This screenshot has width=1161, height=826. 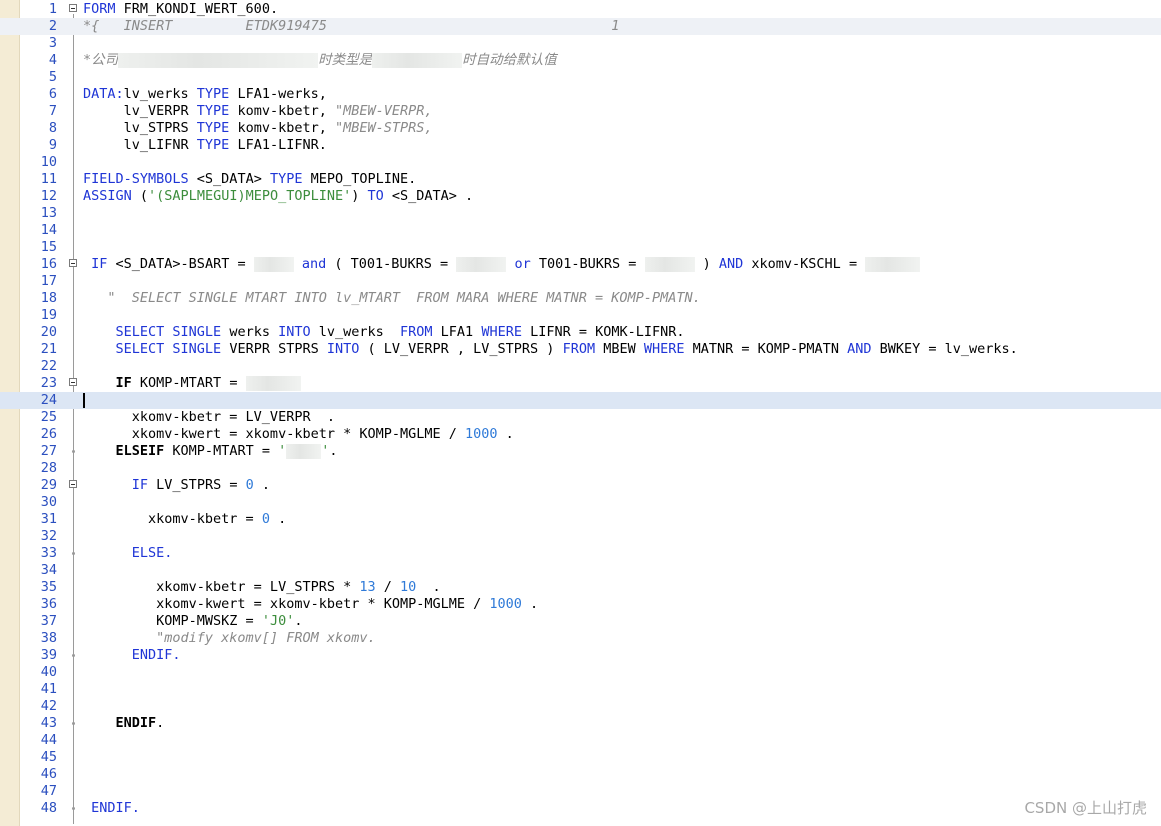 What do you see at coordinates (99, 264) in the screenshot?
I see `code-token: IF` at bounding box center [99, 264].